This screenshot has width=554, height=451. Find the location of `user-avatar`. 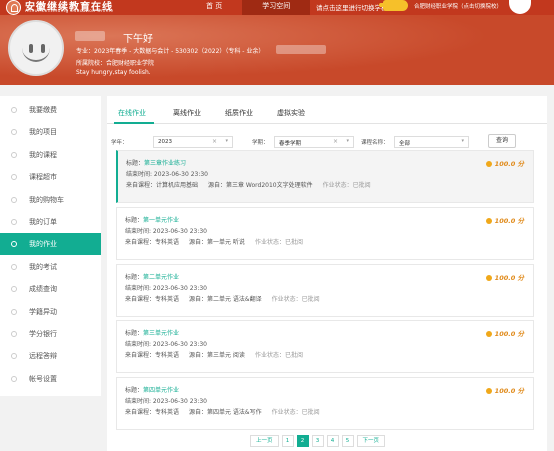

user-avatar is located at coordinates (520, 7).